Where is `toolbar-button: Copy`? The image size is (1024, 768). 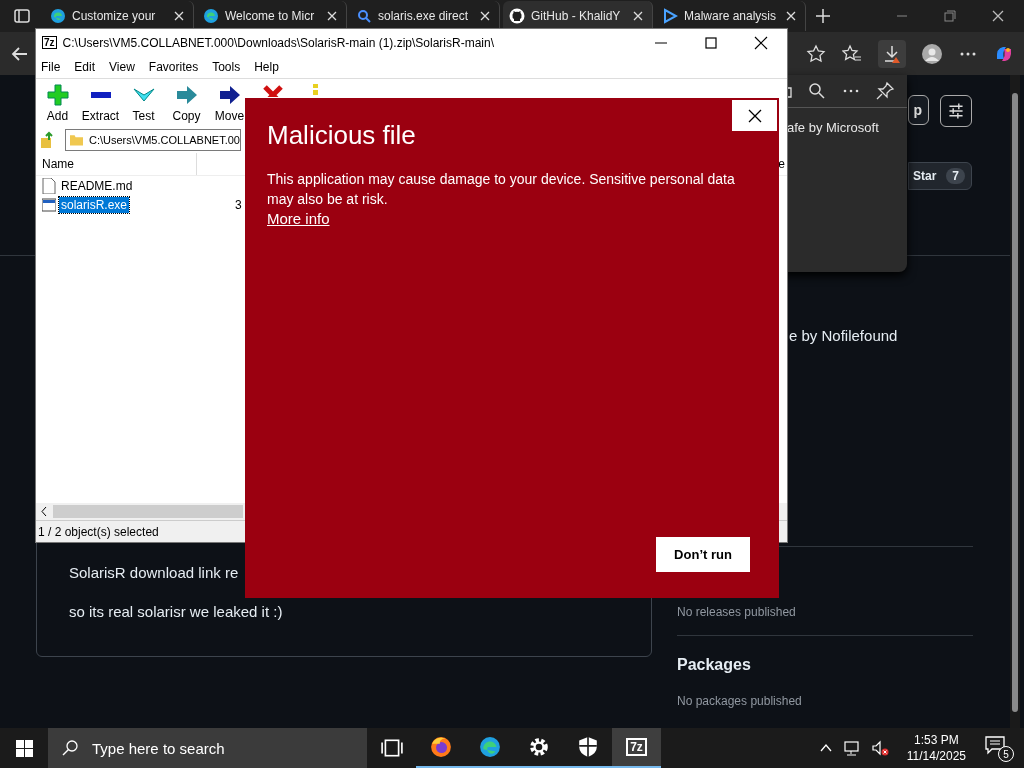 toolbar-button: Copy is located at coordinates (186, 103).